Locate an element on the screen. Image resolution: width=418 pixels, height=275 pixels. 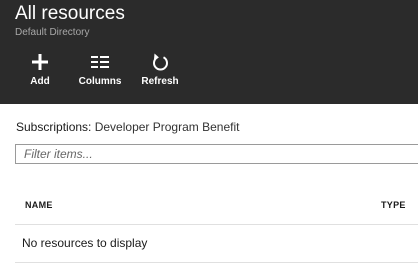
filter-input is located at coordinates (216, 154).